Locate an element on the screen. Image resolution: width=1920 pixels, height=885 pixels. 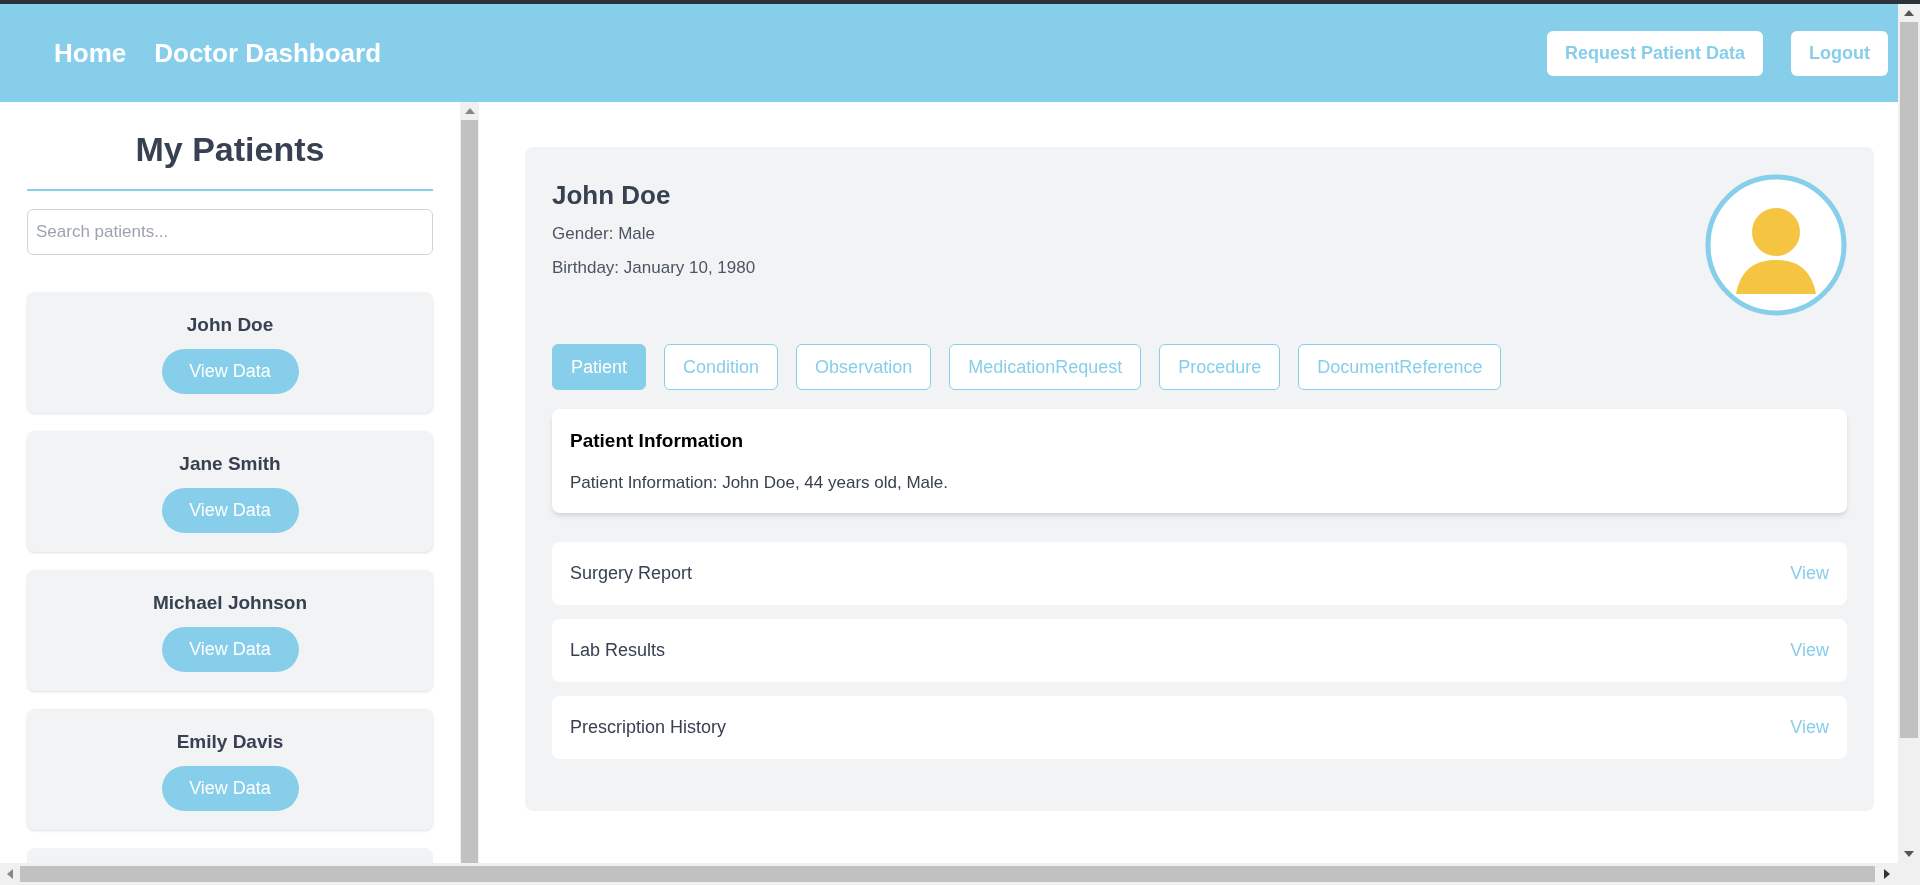
patient-name: Emily Davis is located at coordinates (230, 741).